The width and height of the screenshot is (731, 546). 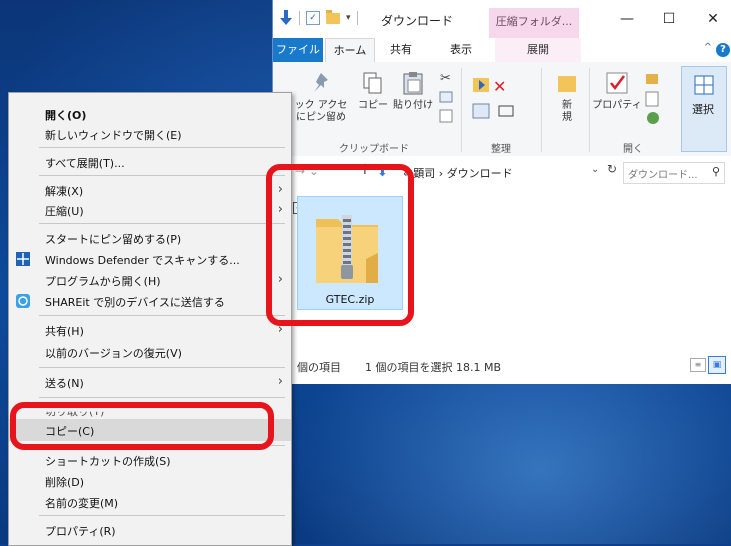 I want to click on menu-item-send-to: 送る(N) ›, so click(x=150, y=382).